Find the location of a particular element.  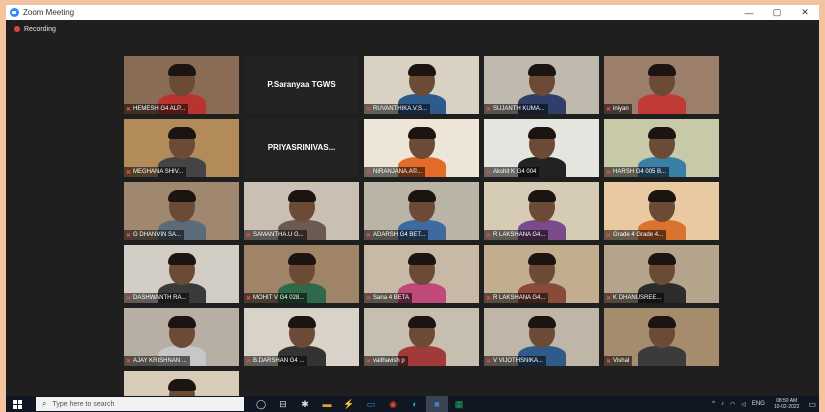

mail-icon: ▭ is located at coordinates (371, 404).